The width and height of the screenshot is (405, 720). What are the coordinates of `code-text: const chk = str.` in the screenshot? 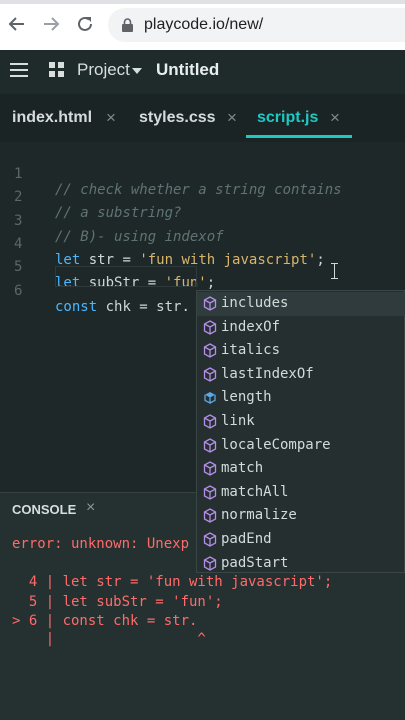 It's located at (122, 307).